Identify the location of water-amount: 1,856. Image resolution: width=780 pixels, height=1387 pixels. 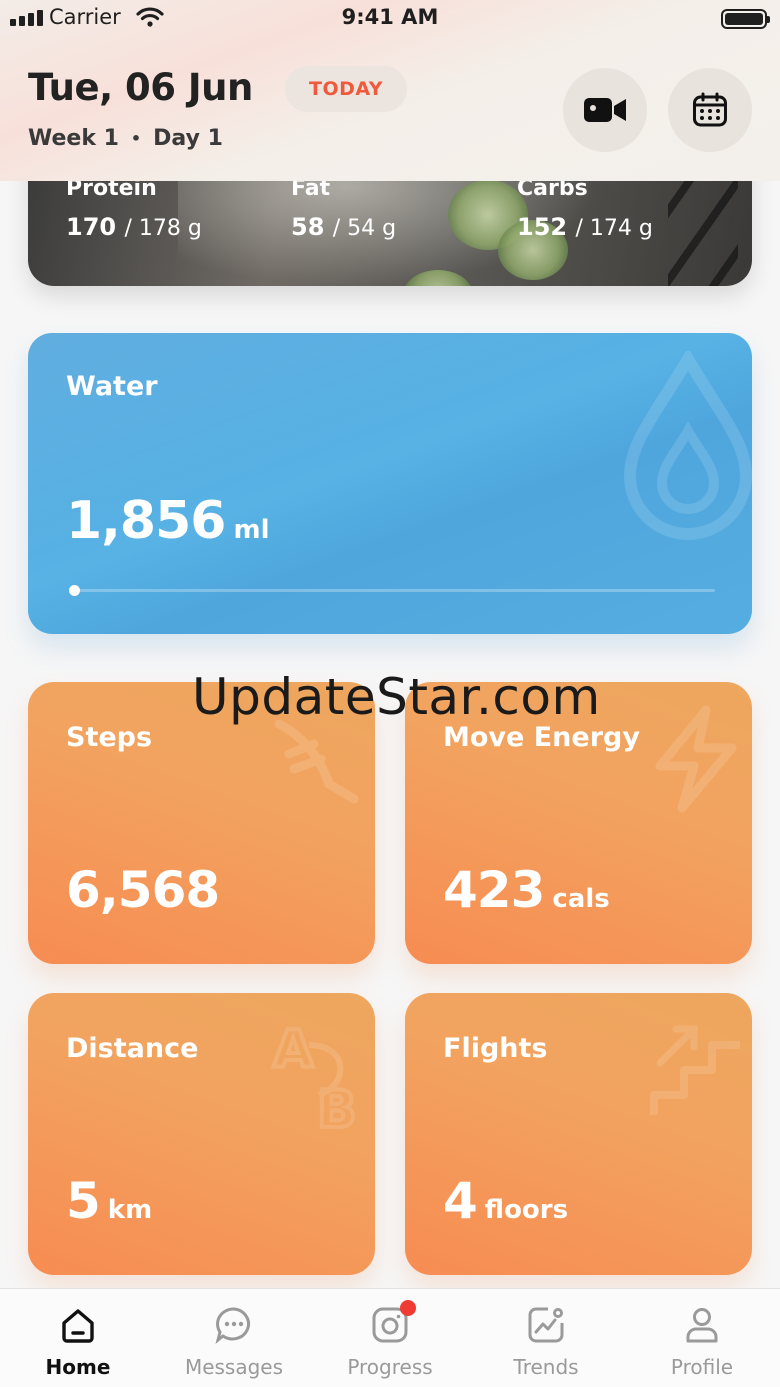
(146, 521).